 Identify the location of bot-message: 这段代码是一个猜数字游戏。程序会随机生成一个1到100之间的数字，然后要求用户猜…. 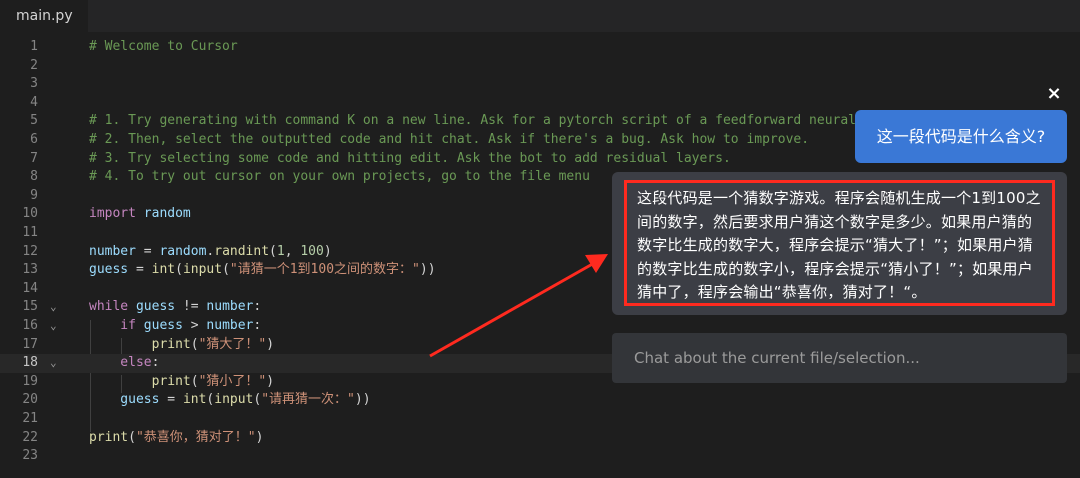
(839, 243).